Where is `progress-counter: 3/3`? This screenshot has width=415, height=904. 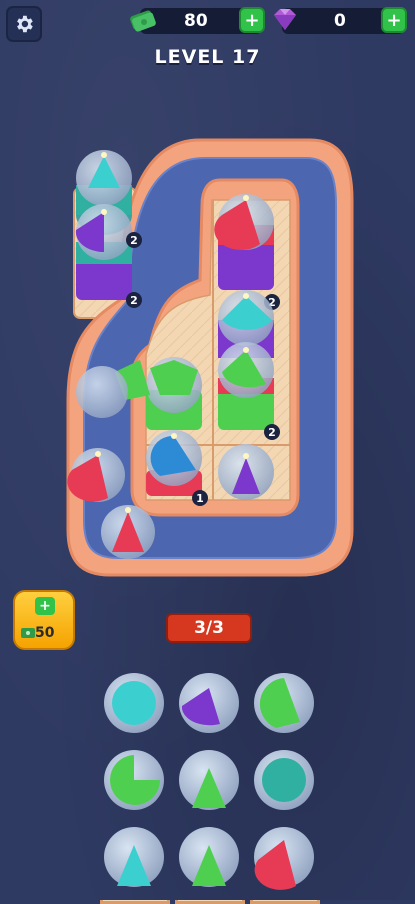 progress-counter: 3/3 is located at coordinates (209, 628).